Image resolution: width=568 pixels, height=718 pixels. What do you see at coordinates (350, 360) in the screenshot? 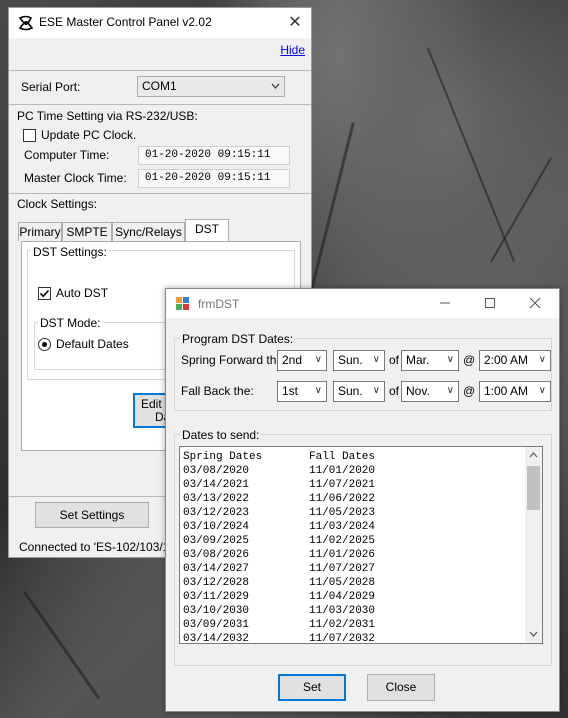
I see `spring-day-value: Sun.` at bounding box center [350, 360].